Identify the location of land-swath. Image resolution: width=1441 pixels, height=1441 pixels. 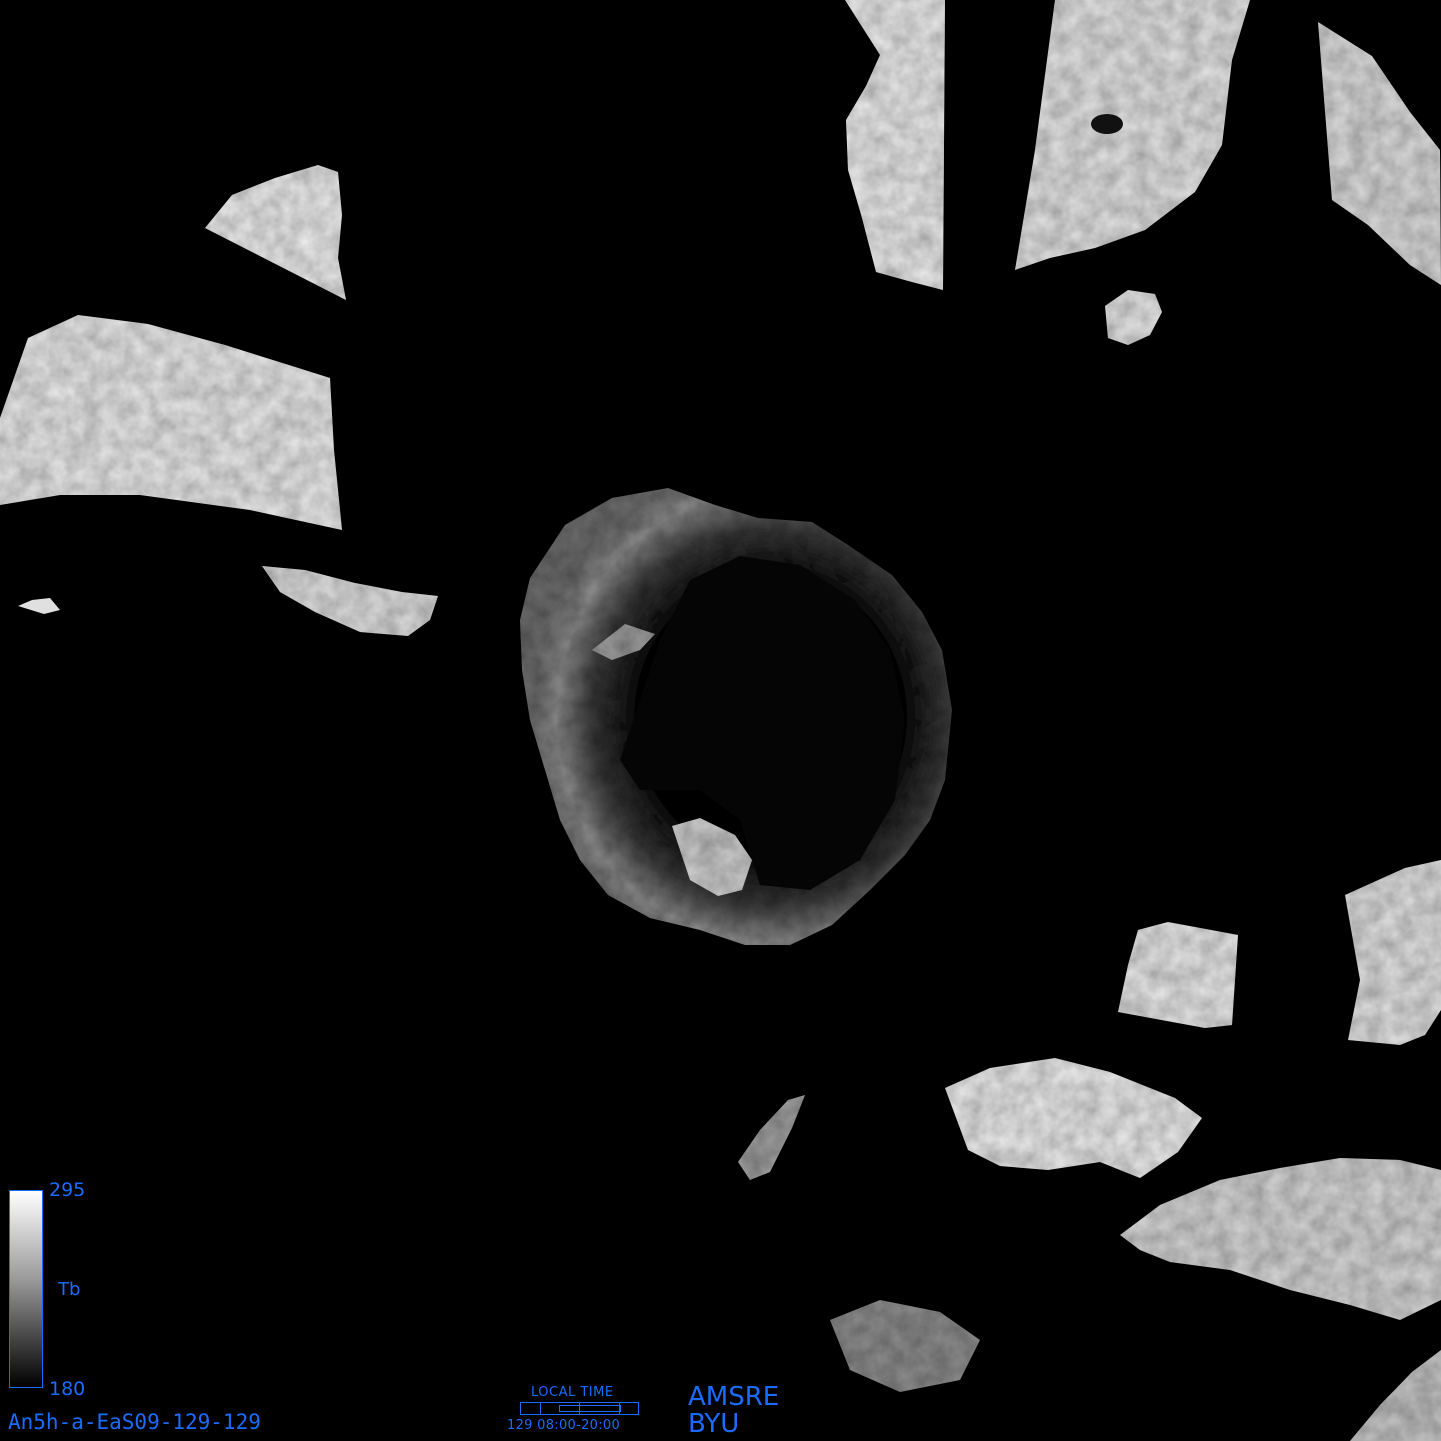
(1178, 975).